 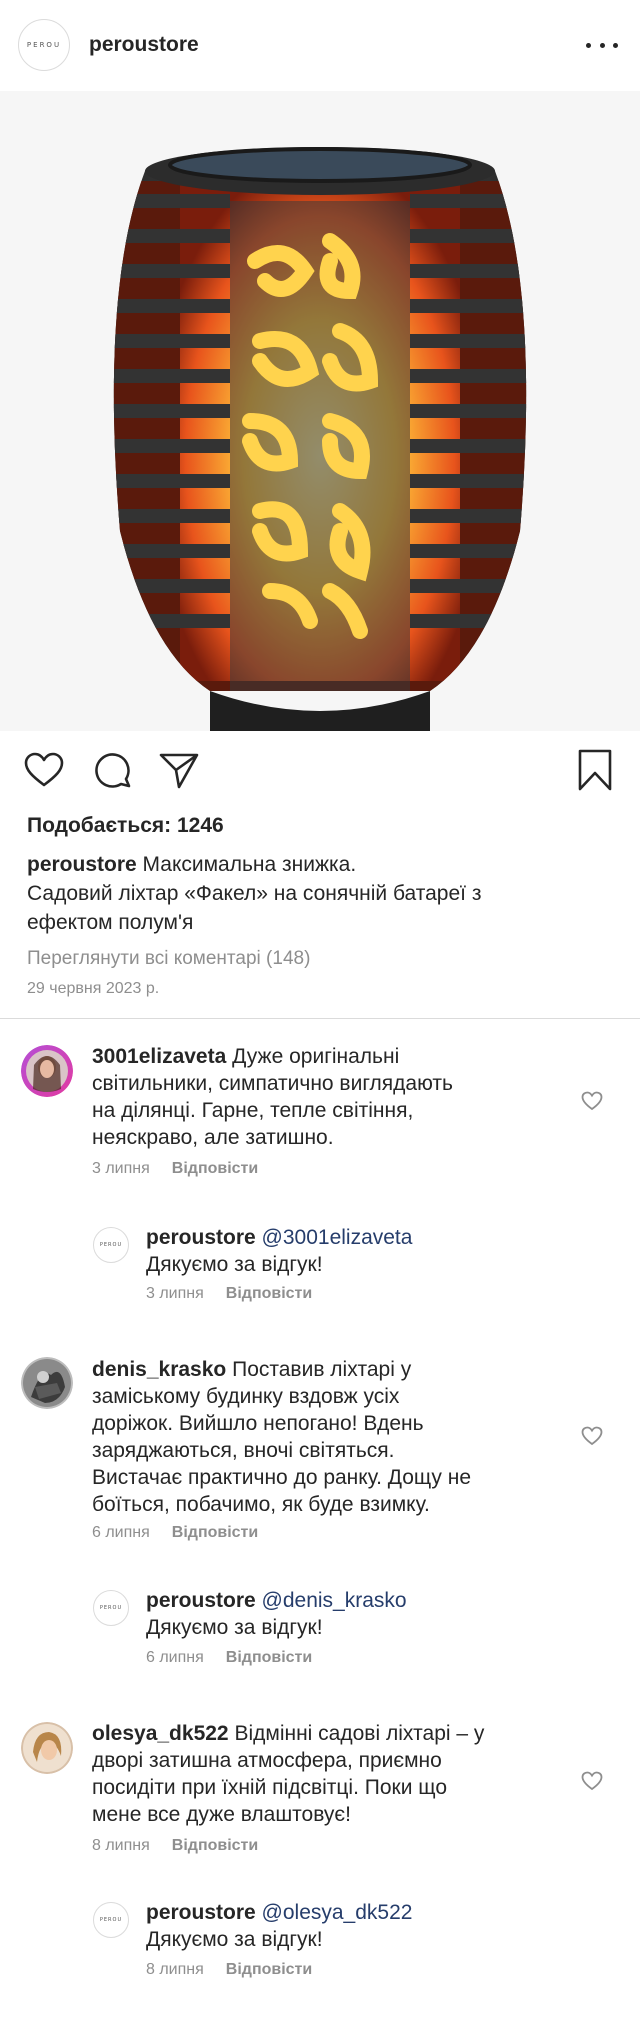 I want to click on post-actions, so click(x=320, y=772).